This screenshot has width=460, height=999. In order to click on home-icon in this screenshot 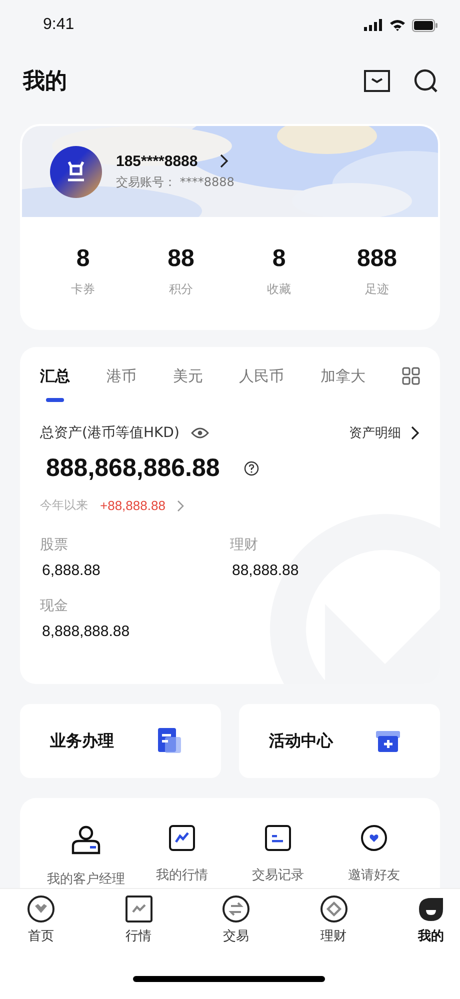, I will do `click(41, 909)`.